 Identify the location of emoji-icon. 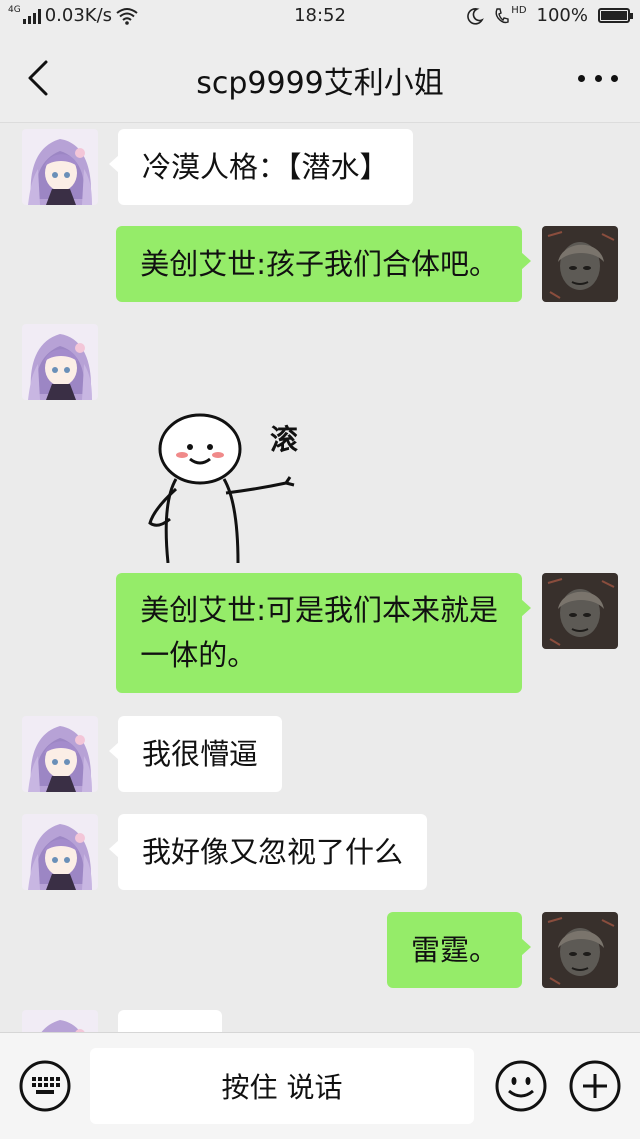
(521, 1086).